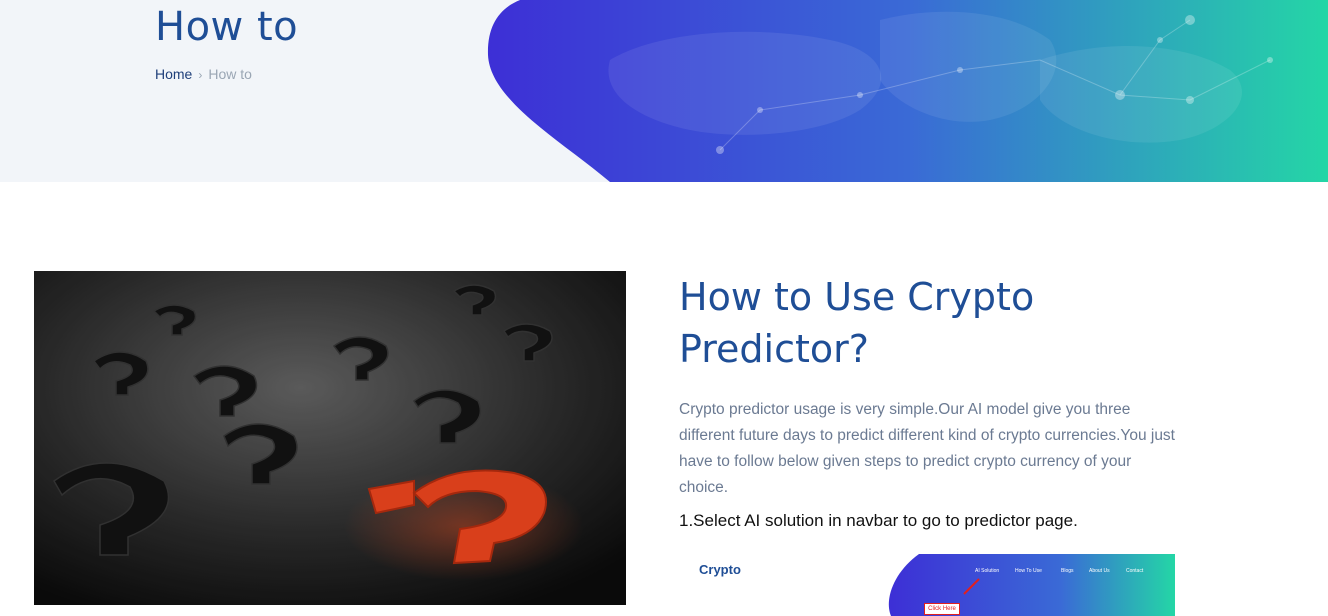 The width and height of the screenshot is (1328, 616). What do you see at coordinates (230, 74) in the screenshot?
I see `breadcrumb-current: How to` at bounding box center [230, 74].